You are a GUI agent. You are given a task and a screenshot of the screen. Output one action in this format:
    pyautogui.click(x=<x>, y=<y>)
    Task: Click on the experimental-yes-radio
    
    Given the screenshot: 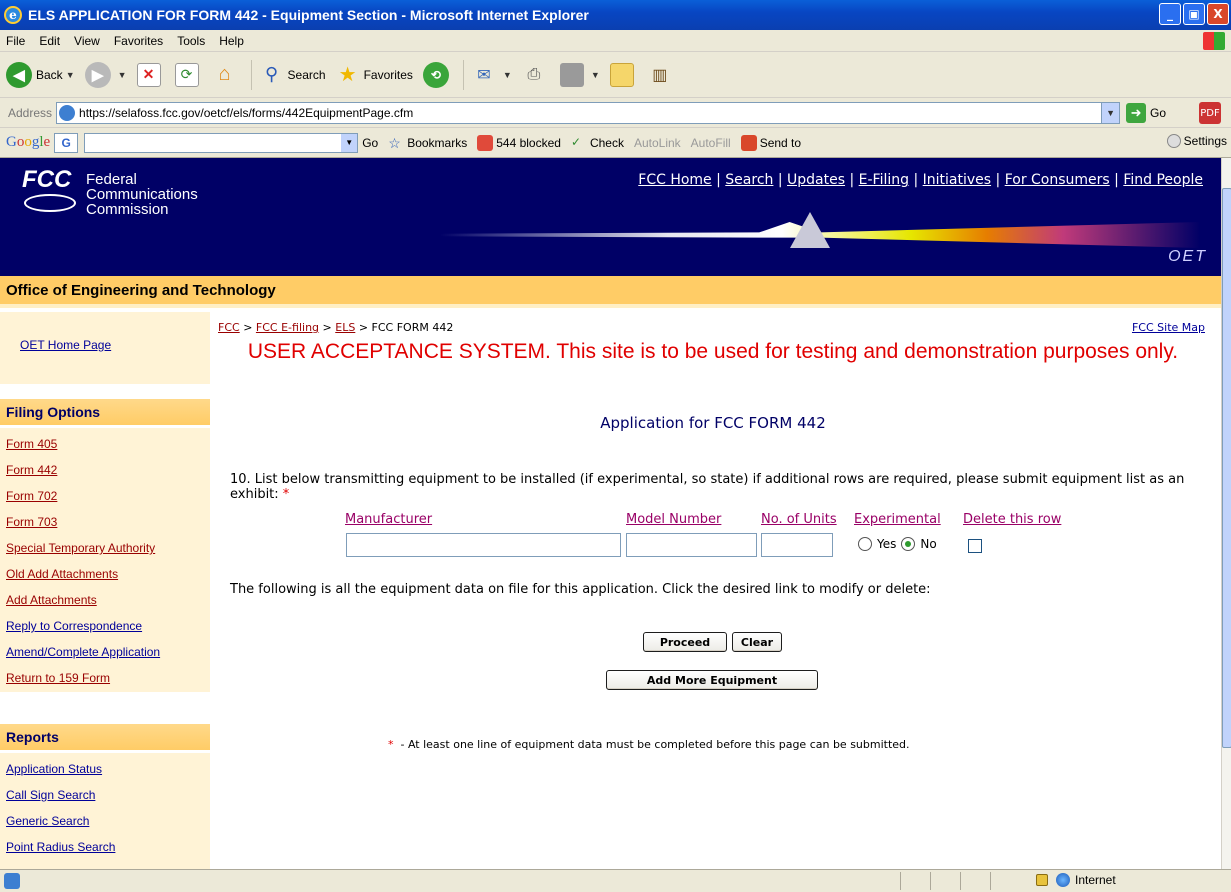 What is the action you would take?
    pyautogui.click(x=865, y=544)
    